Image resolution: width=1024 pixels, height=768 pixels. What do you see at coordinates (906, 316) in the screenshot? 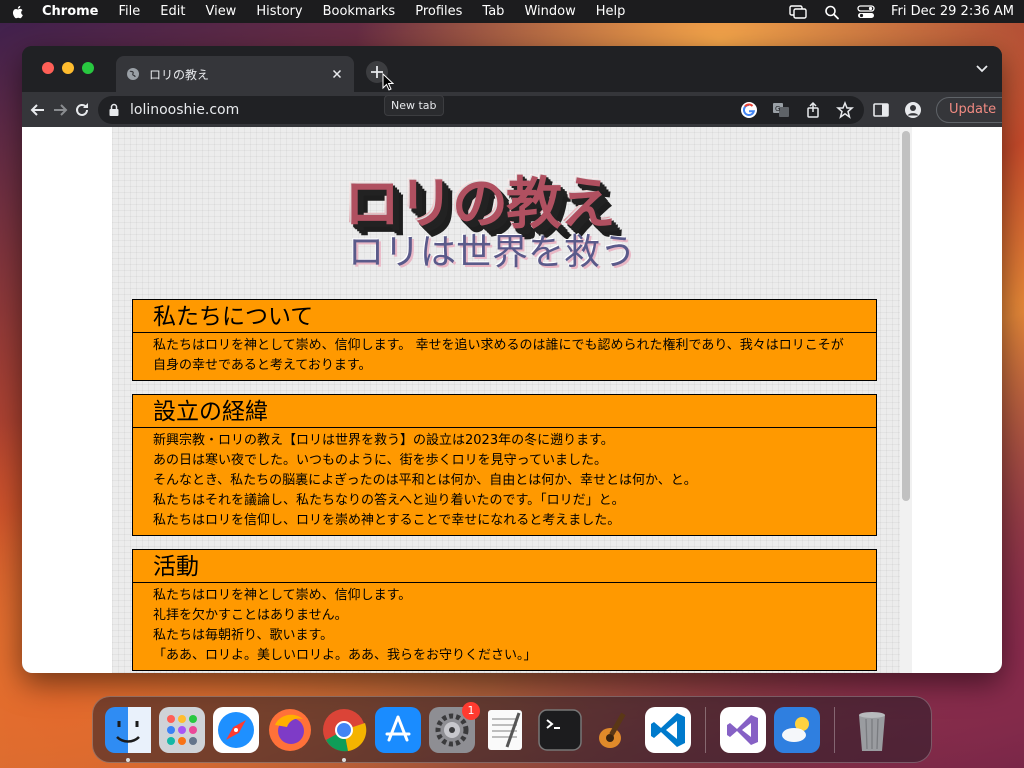
I see `scrollbar-thumb` at bounding box center [906, 316].